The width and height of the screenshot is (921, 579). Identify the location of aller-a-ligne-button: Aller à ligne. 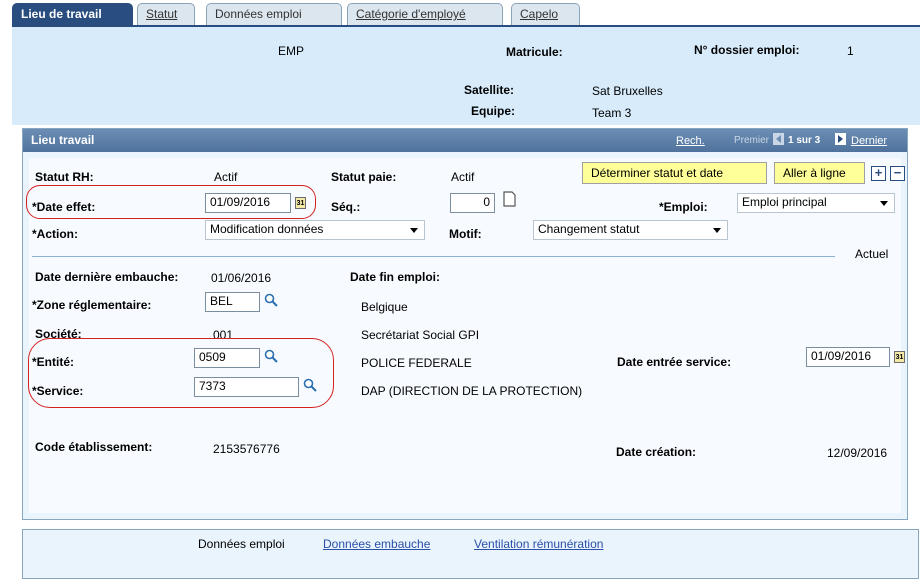
(819, 173).